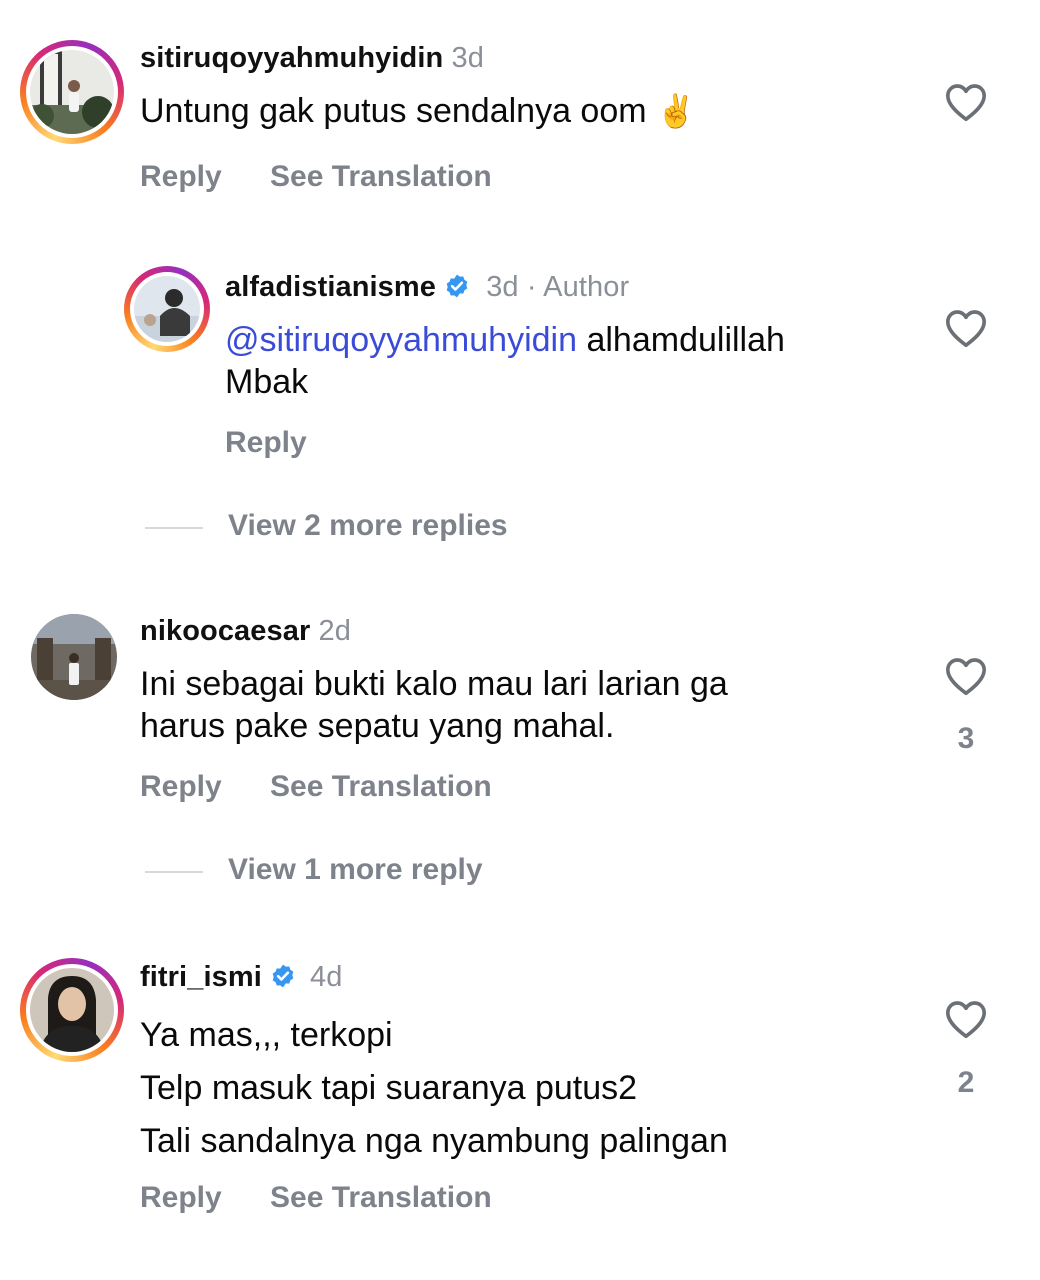 Image resolution: width=1040 pixels, height=1280 pixels. What do you see at coordinates (334, 631) in the screenshot?
I see `comment-time: 2d` at bounding box center [334, 631].